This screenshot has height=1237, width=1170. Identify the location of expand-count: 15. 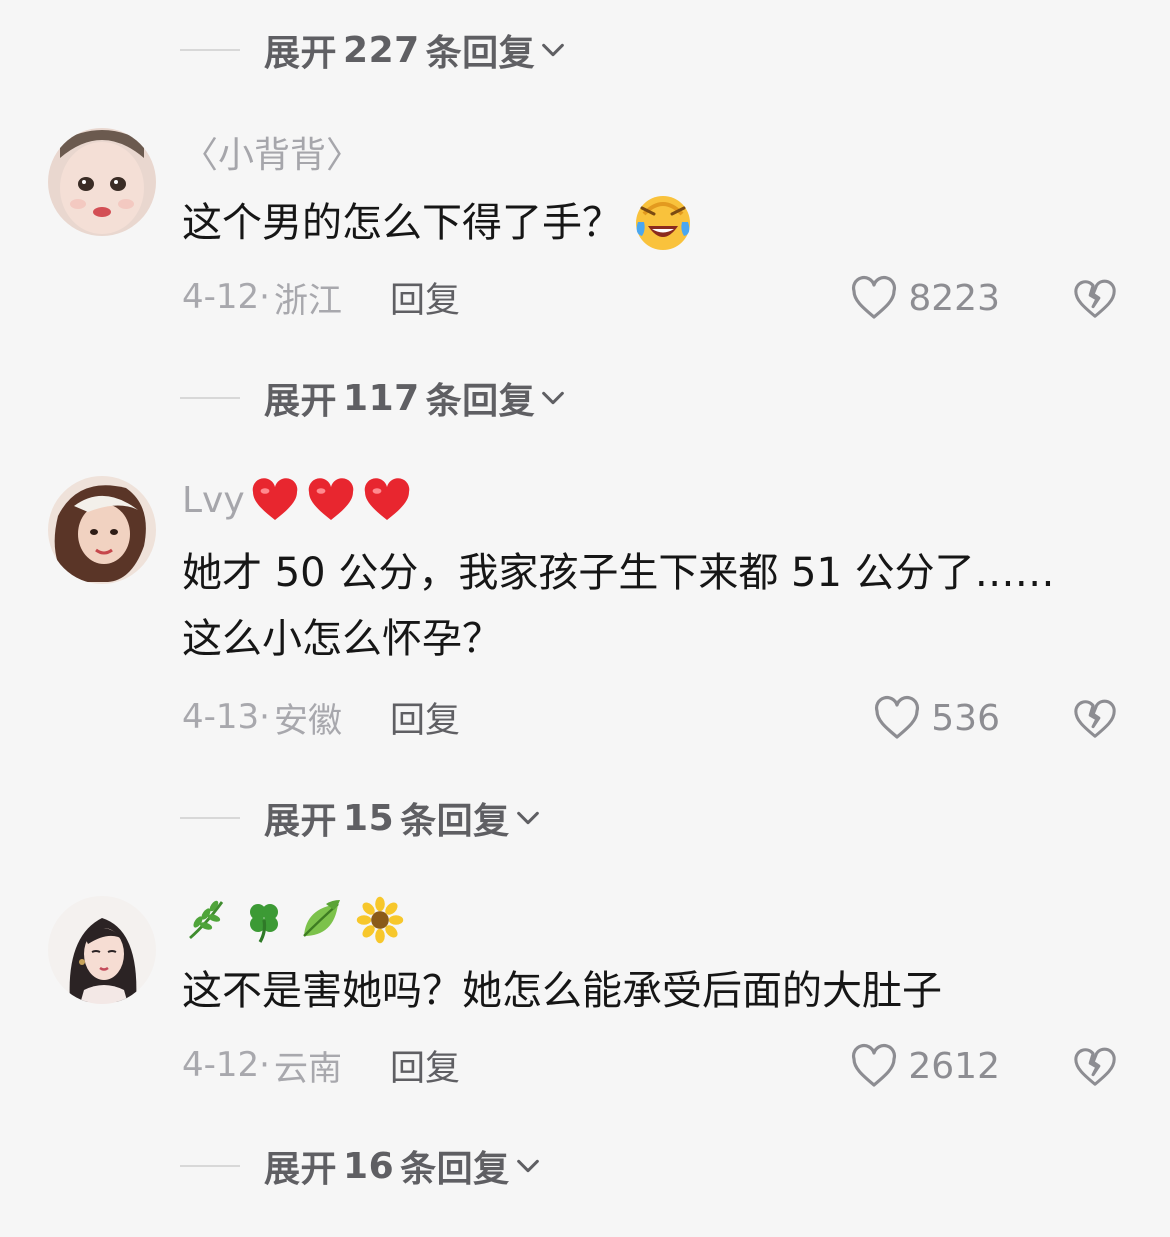
(369, 818).